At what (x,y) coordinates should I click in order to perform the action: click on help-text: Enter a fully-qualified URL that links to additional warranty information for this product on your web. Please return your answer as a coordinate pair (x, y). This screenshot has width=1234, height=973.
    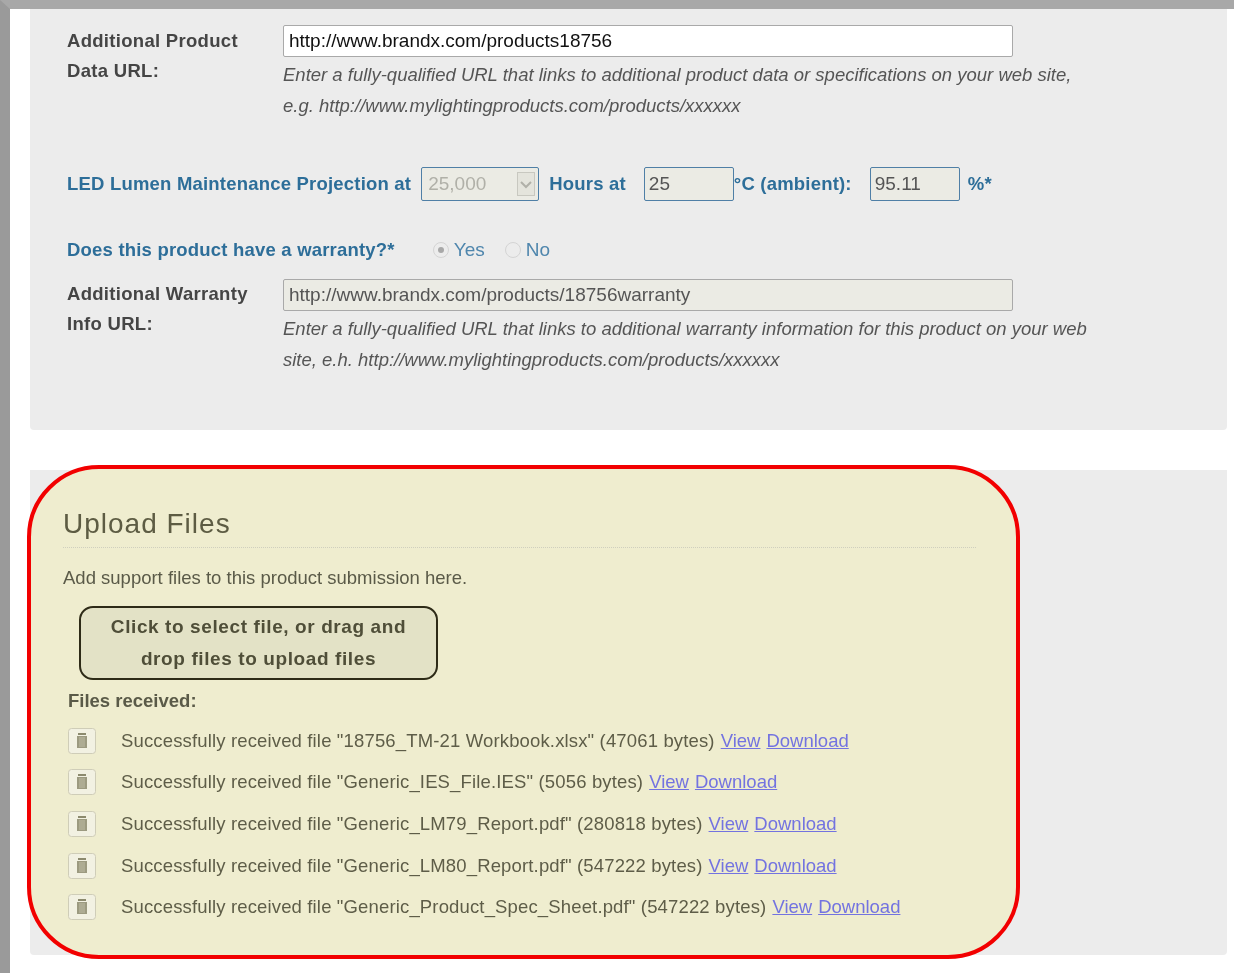
    Looking at the image, I should click on (685, 329).